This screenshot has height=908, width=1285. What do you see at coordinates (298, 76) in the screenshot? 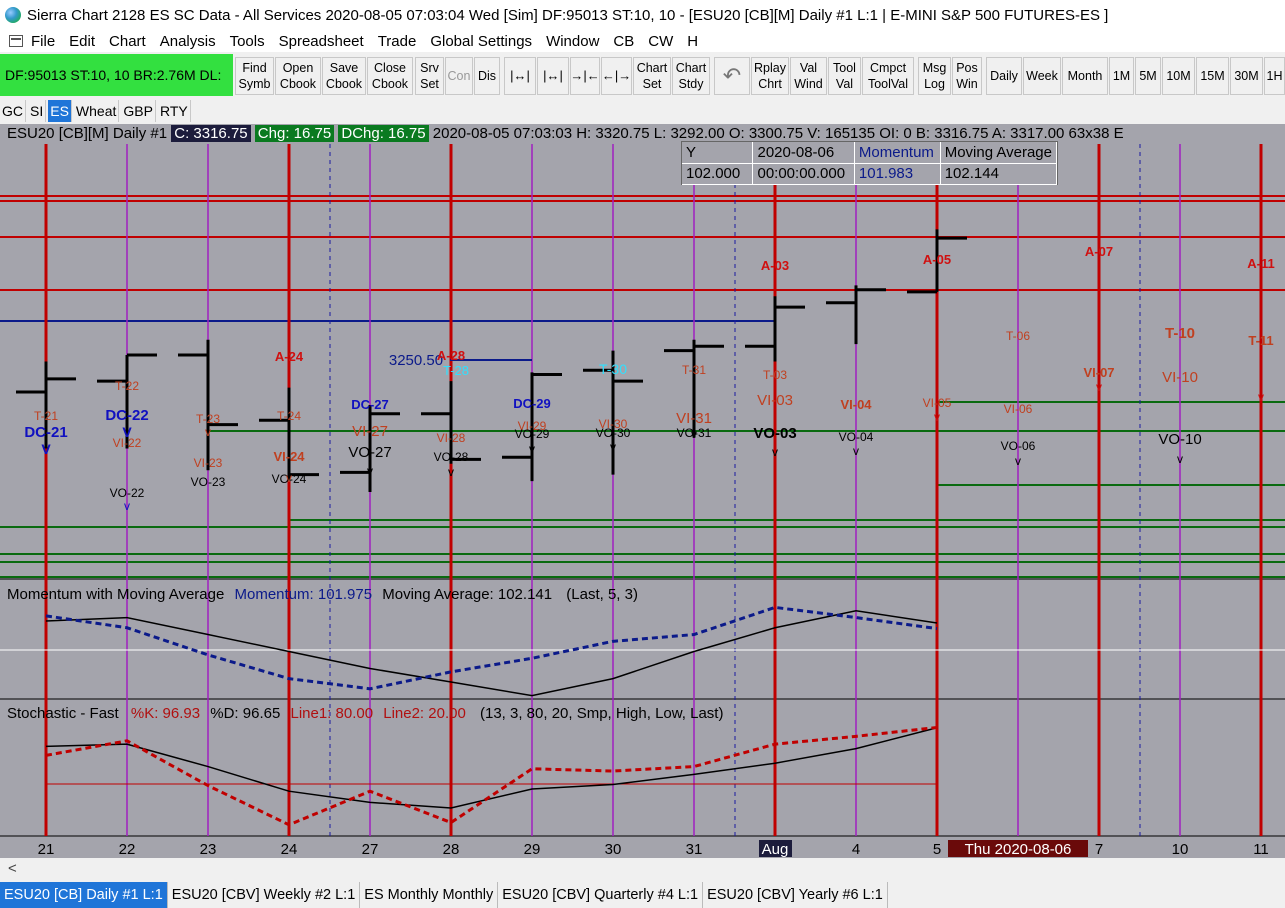
I see `open-cbook-button: Open Cbook` at bounding box center [298, 76].